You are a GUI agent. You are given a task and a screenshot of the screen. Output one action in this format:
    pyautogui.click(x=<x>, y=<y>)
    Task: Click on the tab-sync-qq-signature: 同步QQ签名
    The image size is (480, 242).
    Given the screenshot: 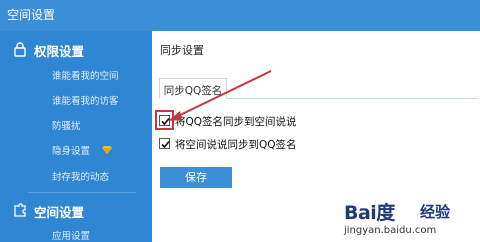 What is the action you would take?
    pyautogui.click(x=193, y=88)
    